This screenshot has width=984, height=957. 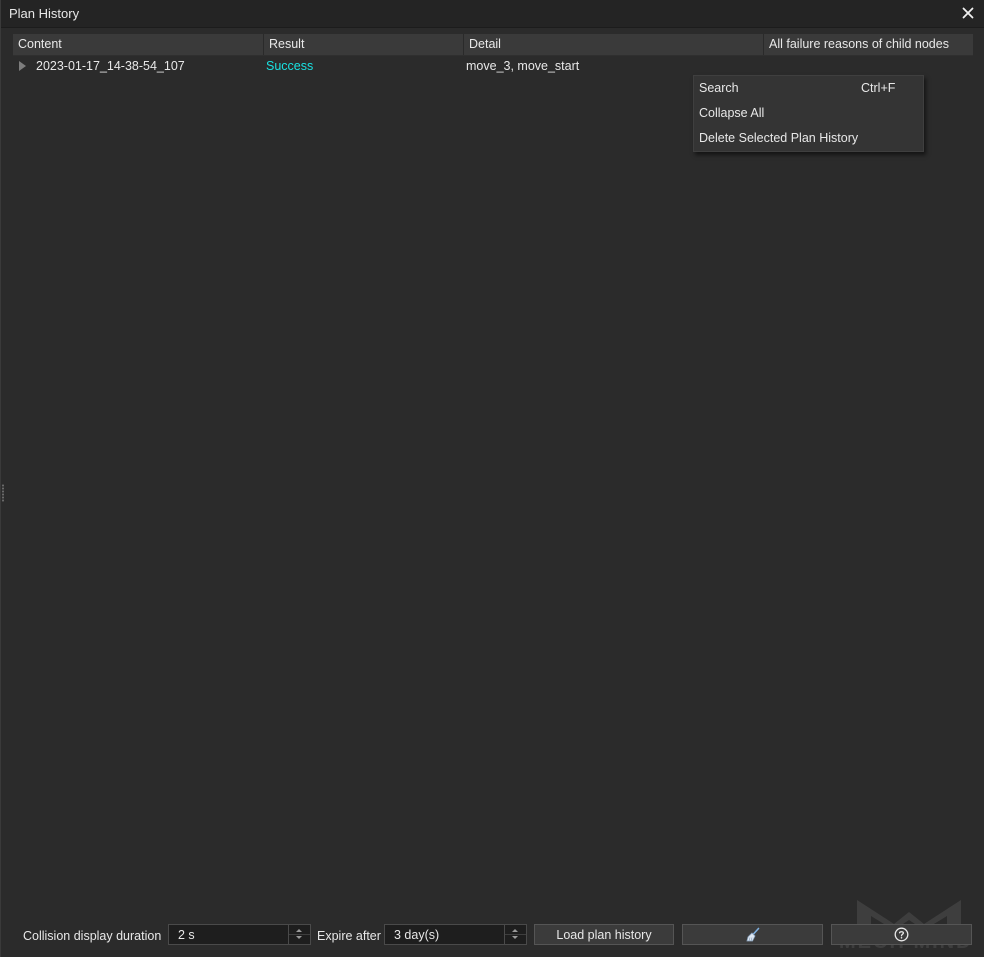 I want to click on menu-item-shortcut: Ctrl+F, so click(x=878, y=88).